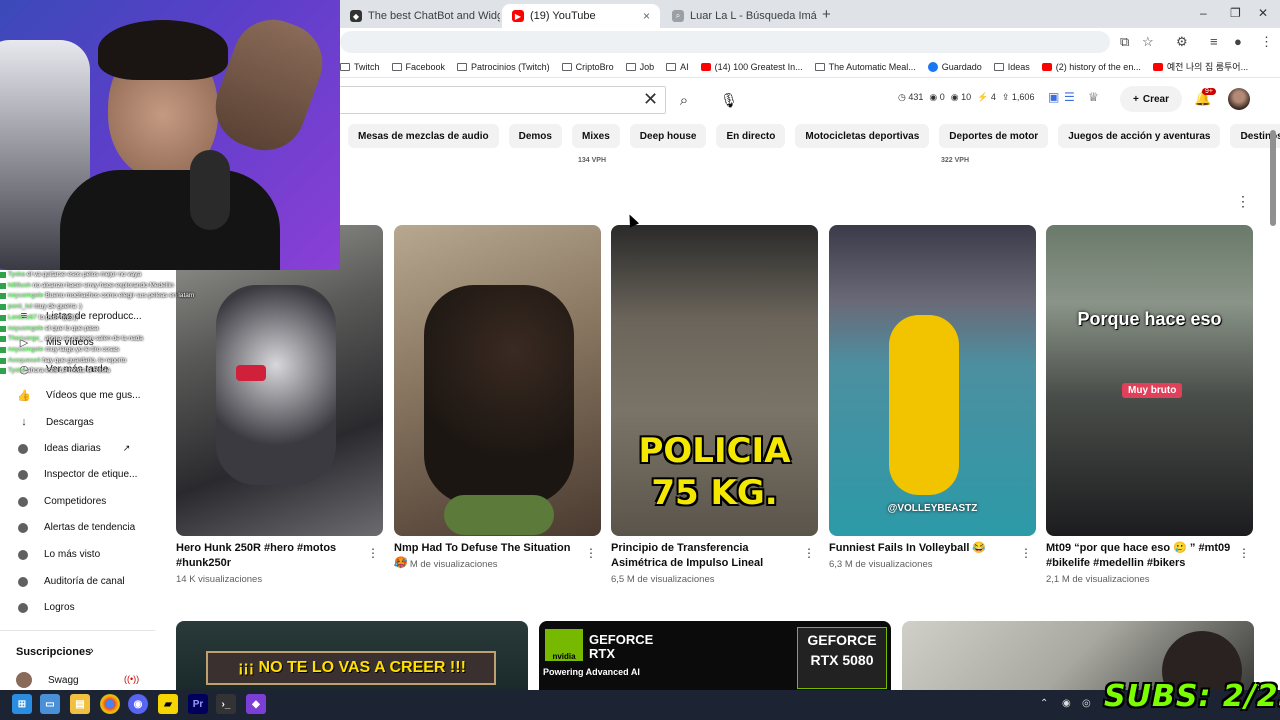 This screenshot has height=720, width=1280. What do you see at coordinates (71, 581) in the screenshot?
I see `sidebar-item-channel-audit: Auditoría de canal` at bounding box center [71, 581].